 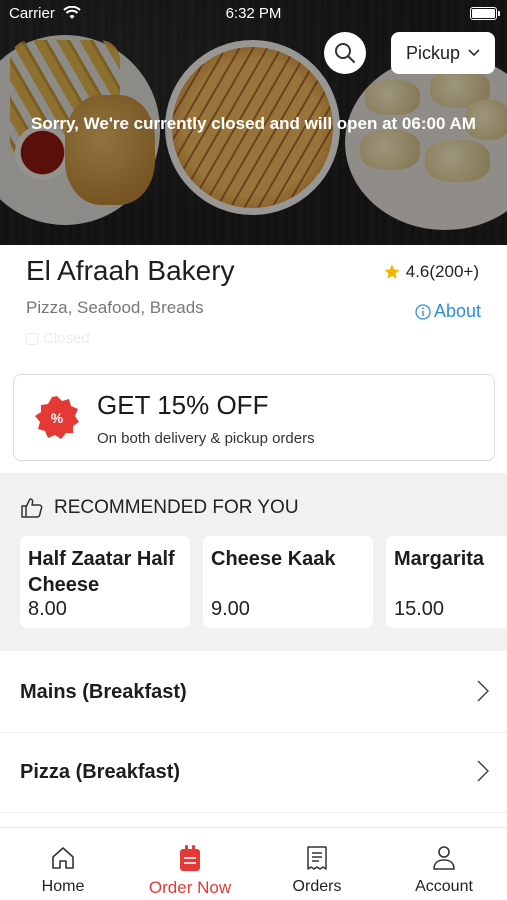 I want to click on item-price: 8.00, so click(x=47, y=609).